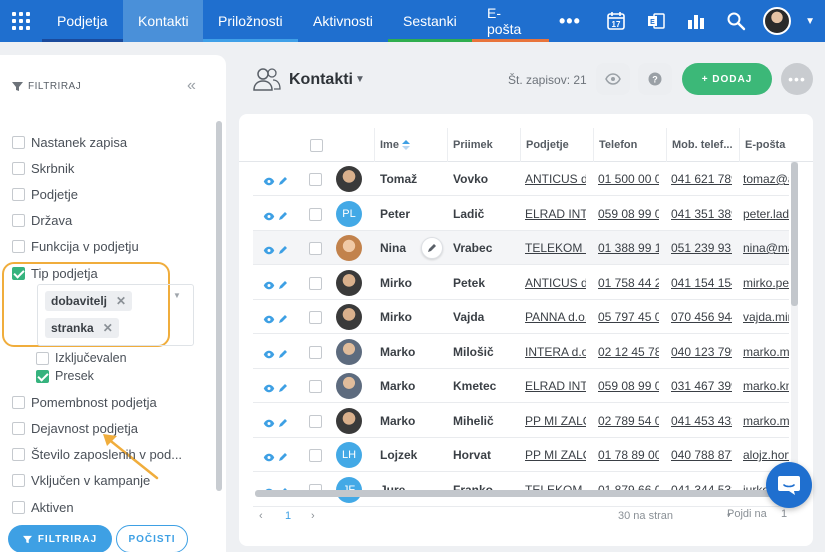 The height and width of the screenshot is (552, 825). I want to click on chat-support-button, so click(789, 485).